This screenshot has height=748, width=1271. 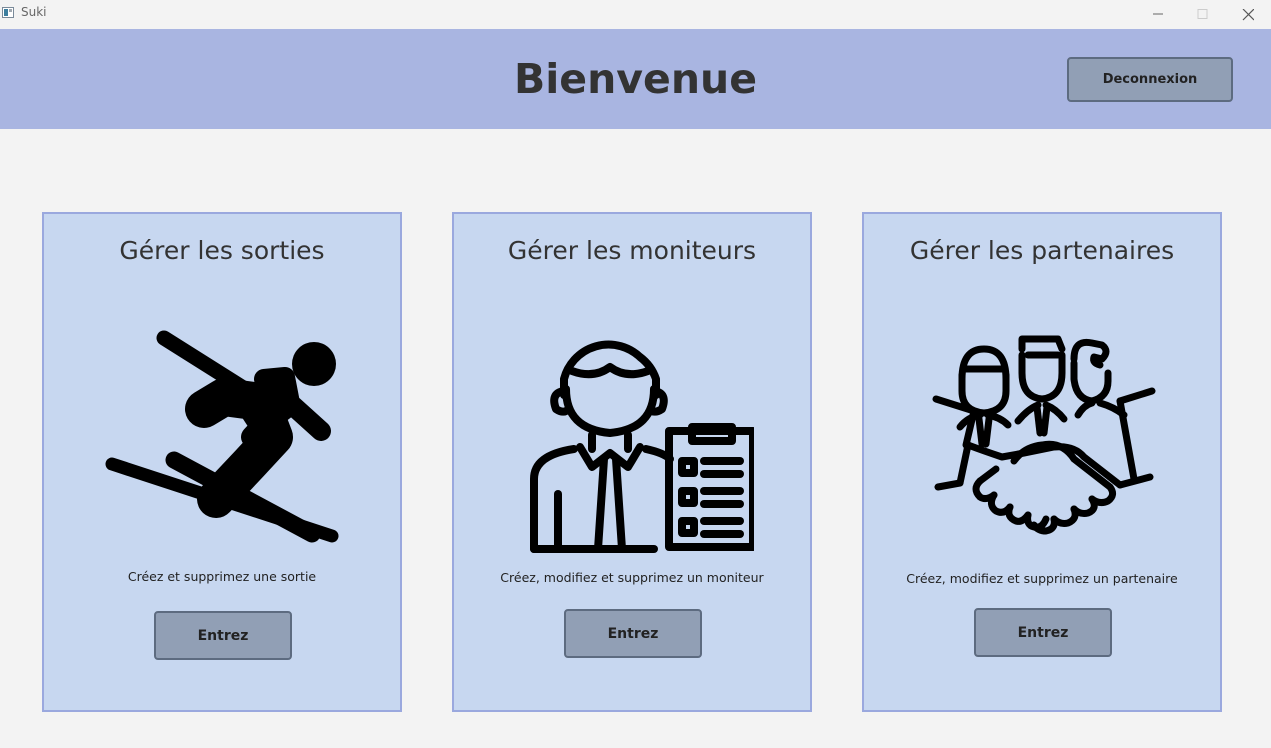 I want to click on card-title: Gérer les partenaires, so click(x=1042, y=250).